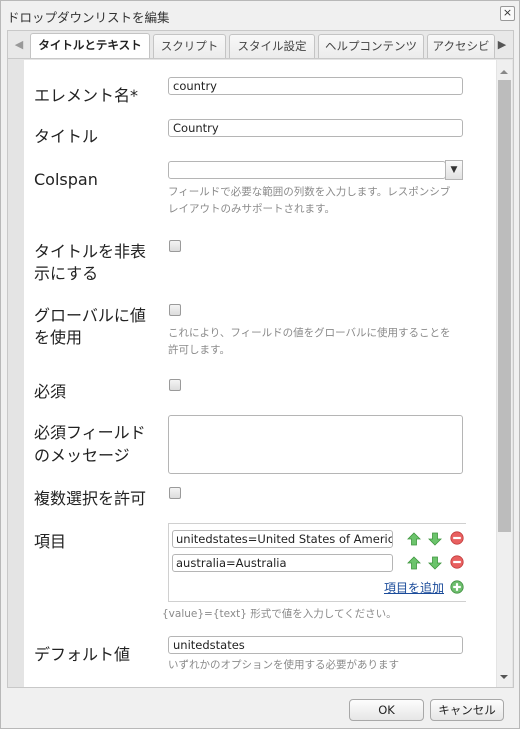  Describe the element at coordinates (90, 498) in the screenshot. I see `allow-multiple-label: 複数選択を許可` at that location.